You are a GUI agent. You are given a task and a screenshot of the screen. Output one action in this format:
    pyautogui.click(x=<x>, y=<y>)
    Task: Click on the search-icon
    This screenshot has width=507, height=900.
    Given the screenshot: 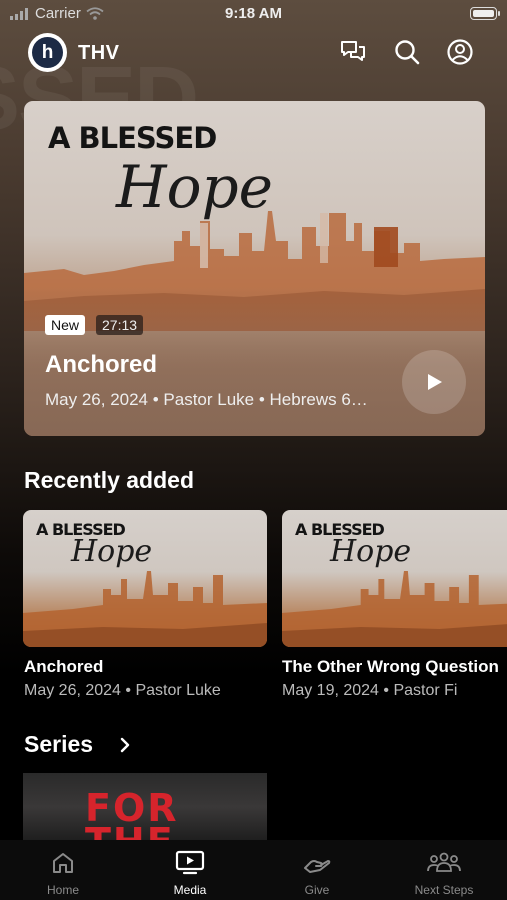 What is the action you would take?
    pyautogui.click(x=407, y=52)
    